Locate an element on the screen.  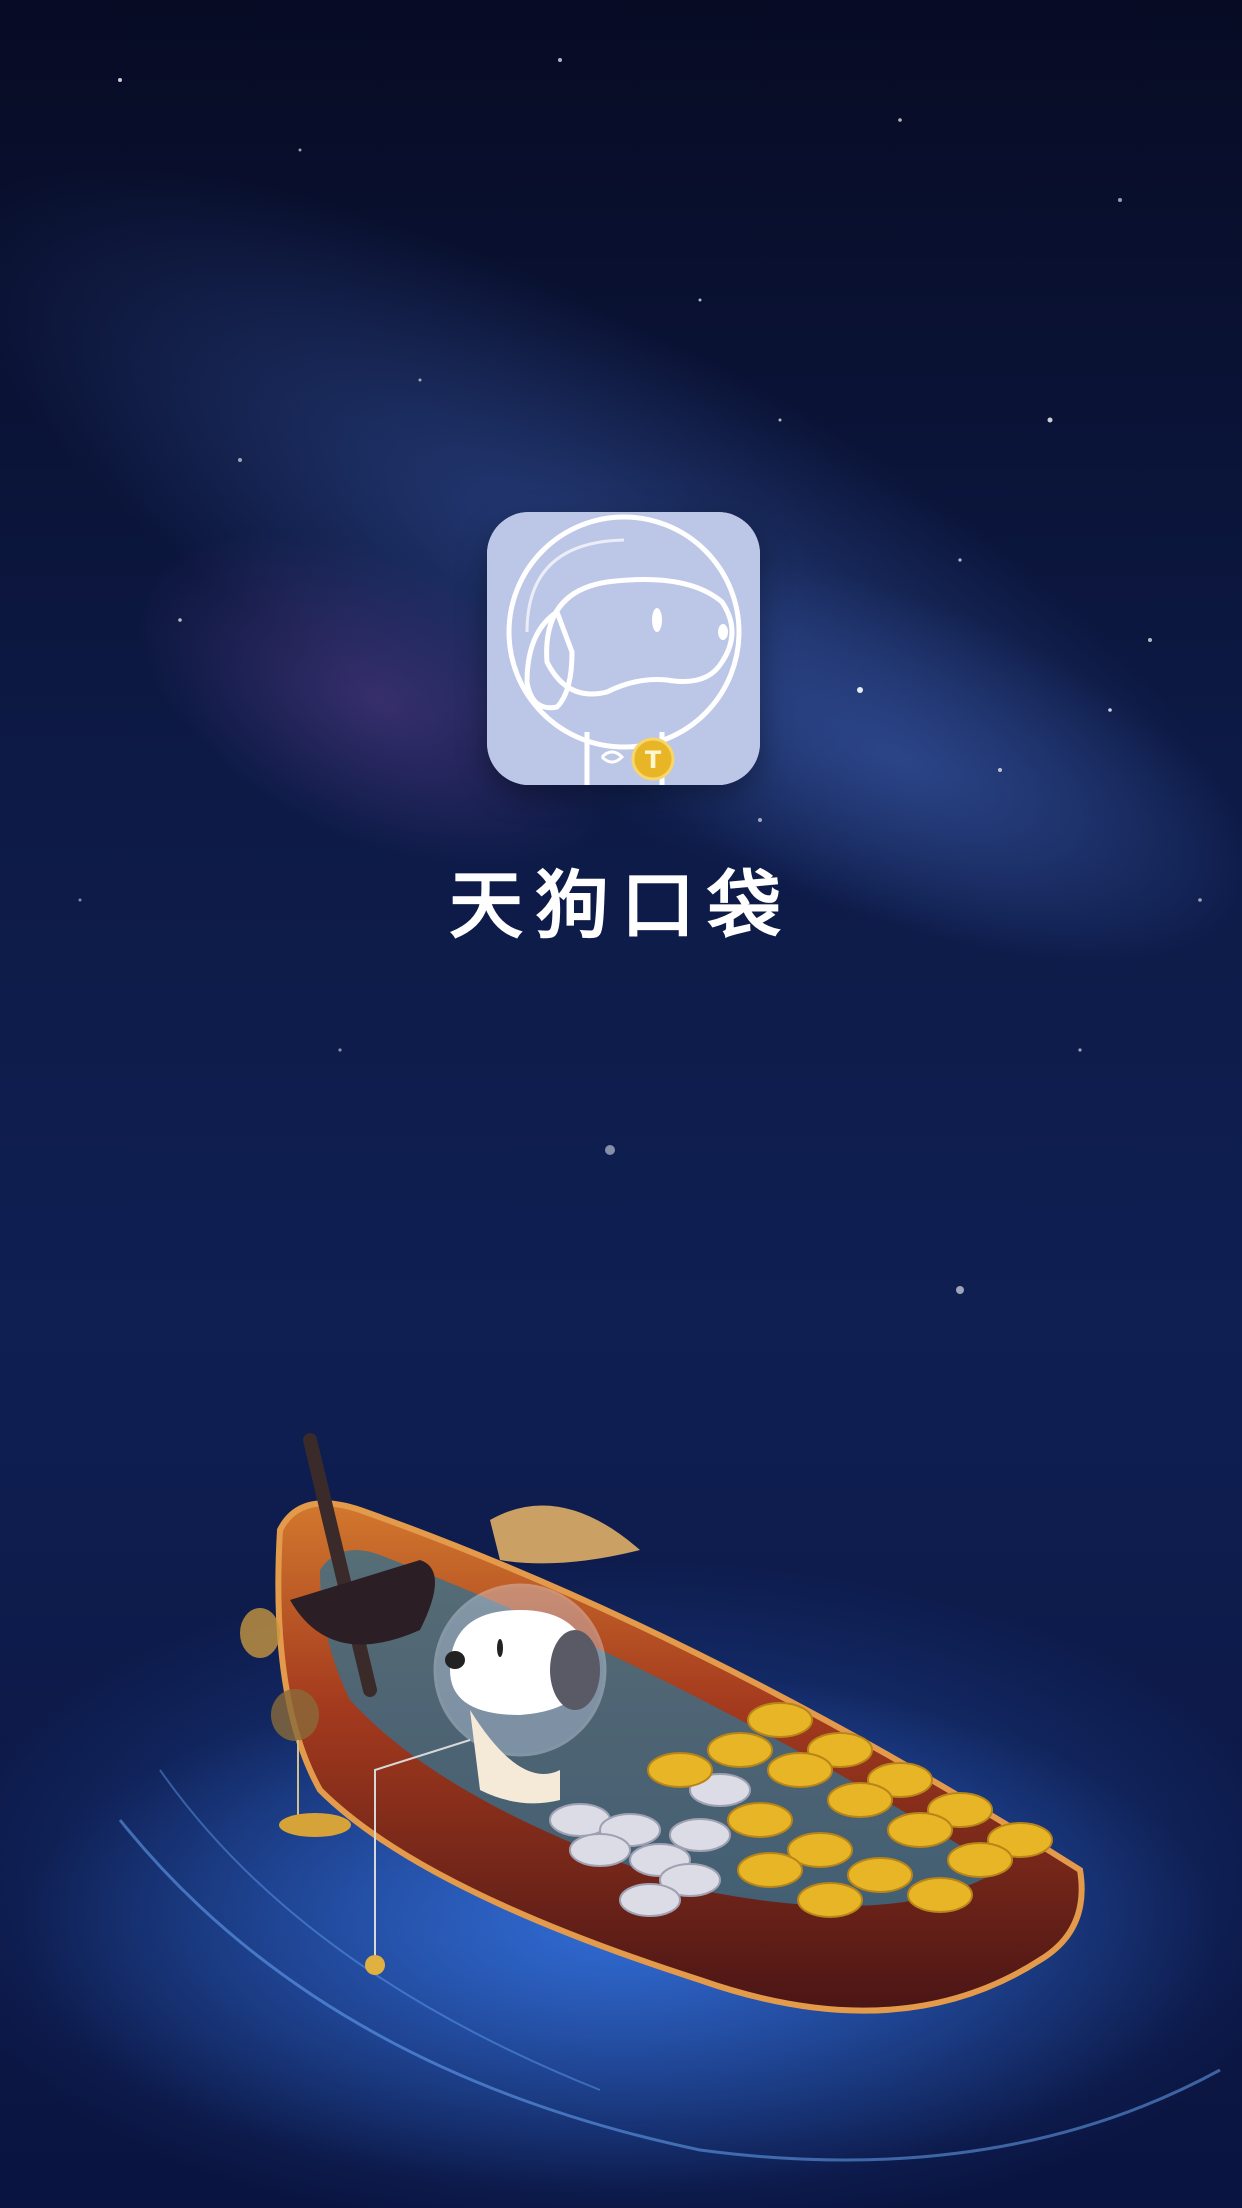
svg-text: T is located at coordinates (653, 760).